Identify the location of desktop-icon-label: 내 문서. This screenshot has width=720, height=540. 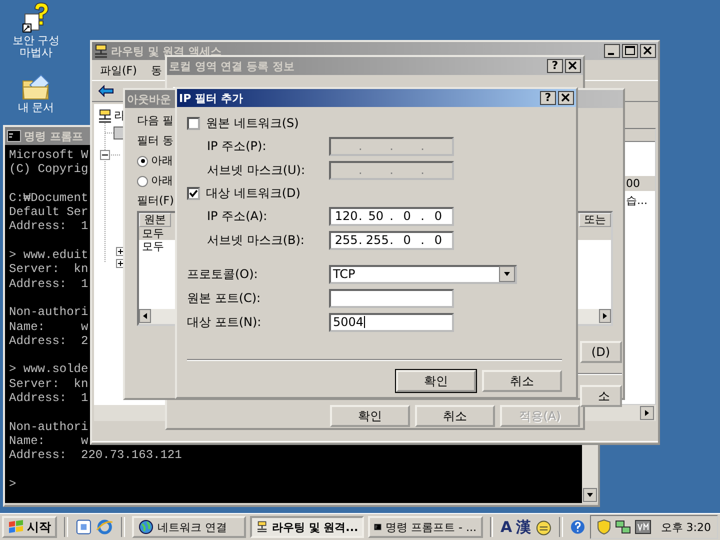
(36, 108).